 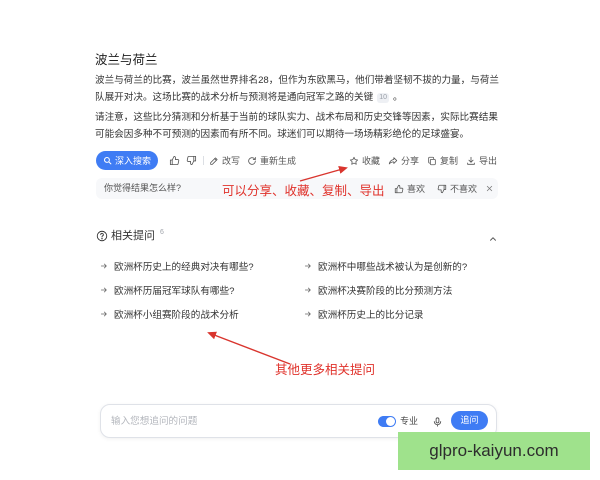 What do you see at coordinates (493, 236) in the screenshot?
I see `related-collapse-button` at bounding box center [493, 236].